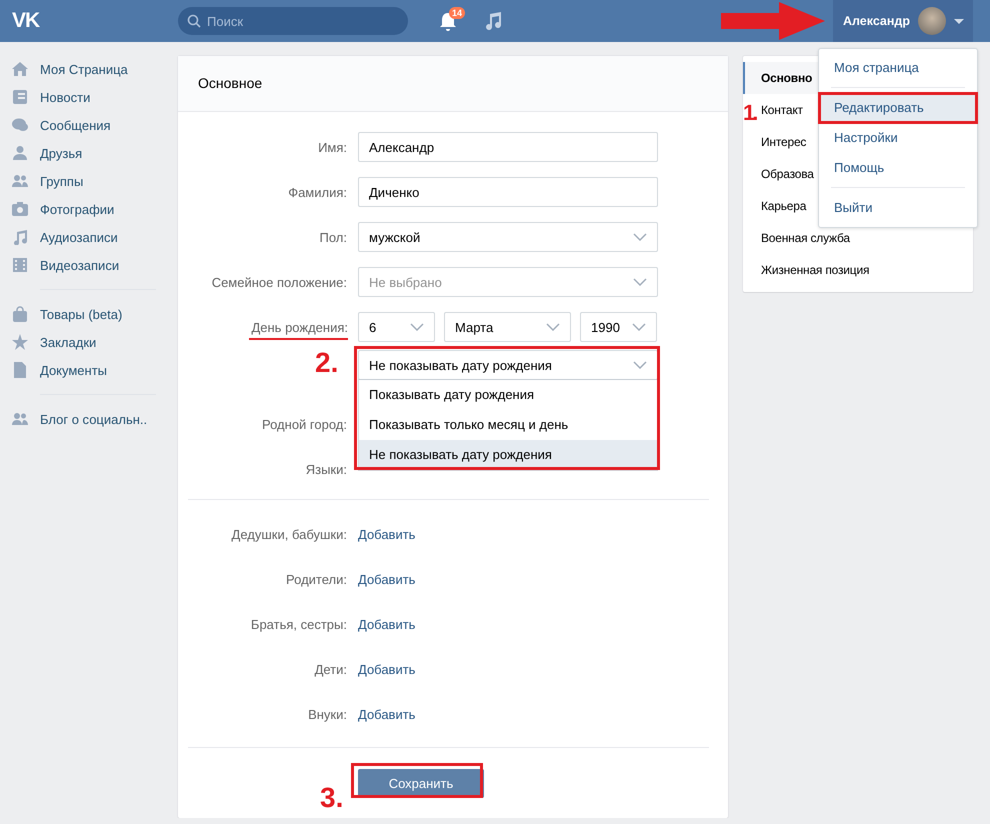 The image size is (990, 824). I want to click on dropdown-option: Показывать дату рождения, so click(508, 395).